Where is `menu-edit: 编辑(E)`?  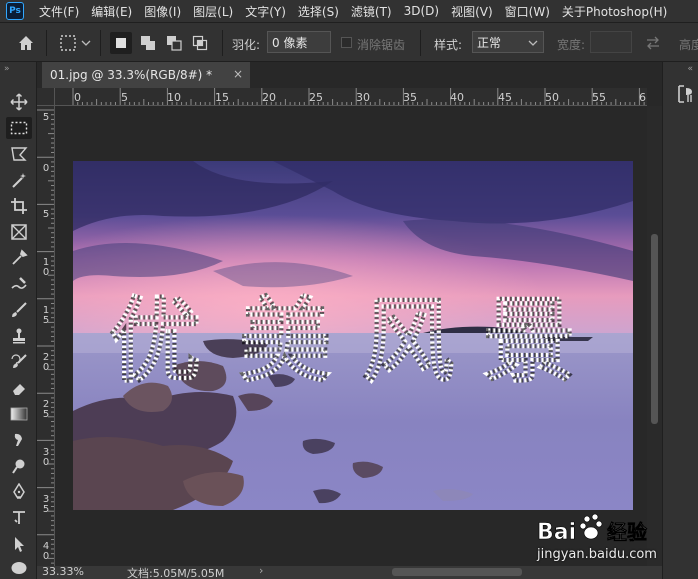 menu-edit: 编辑(E) is located at coordinates (111, 11).